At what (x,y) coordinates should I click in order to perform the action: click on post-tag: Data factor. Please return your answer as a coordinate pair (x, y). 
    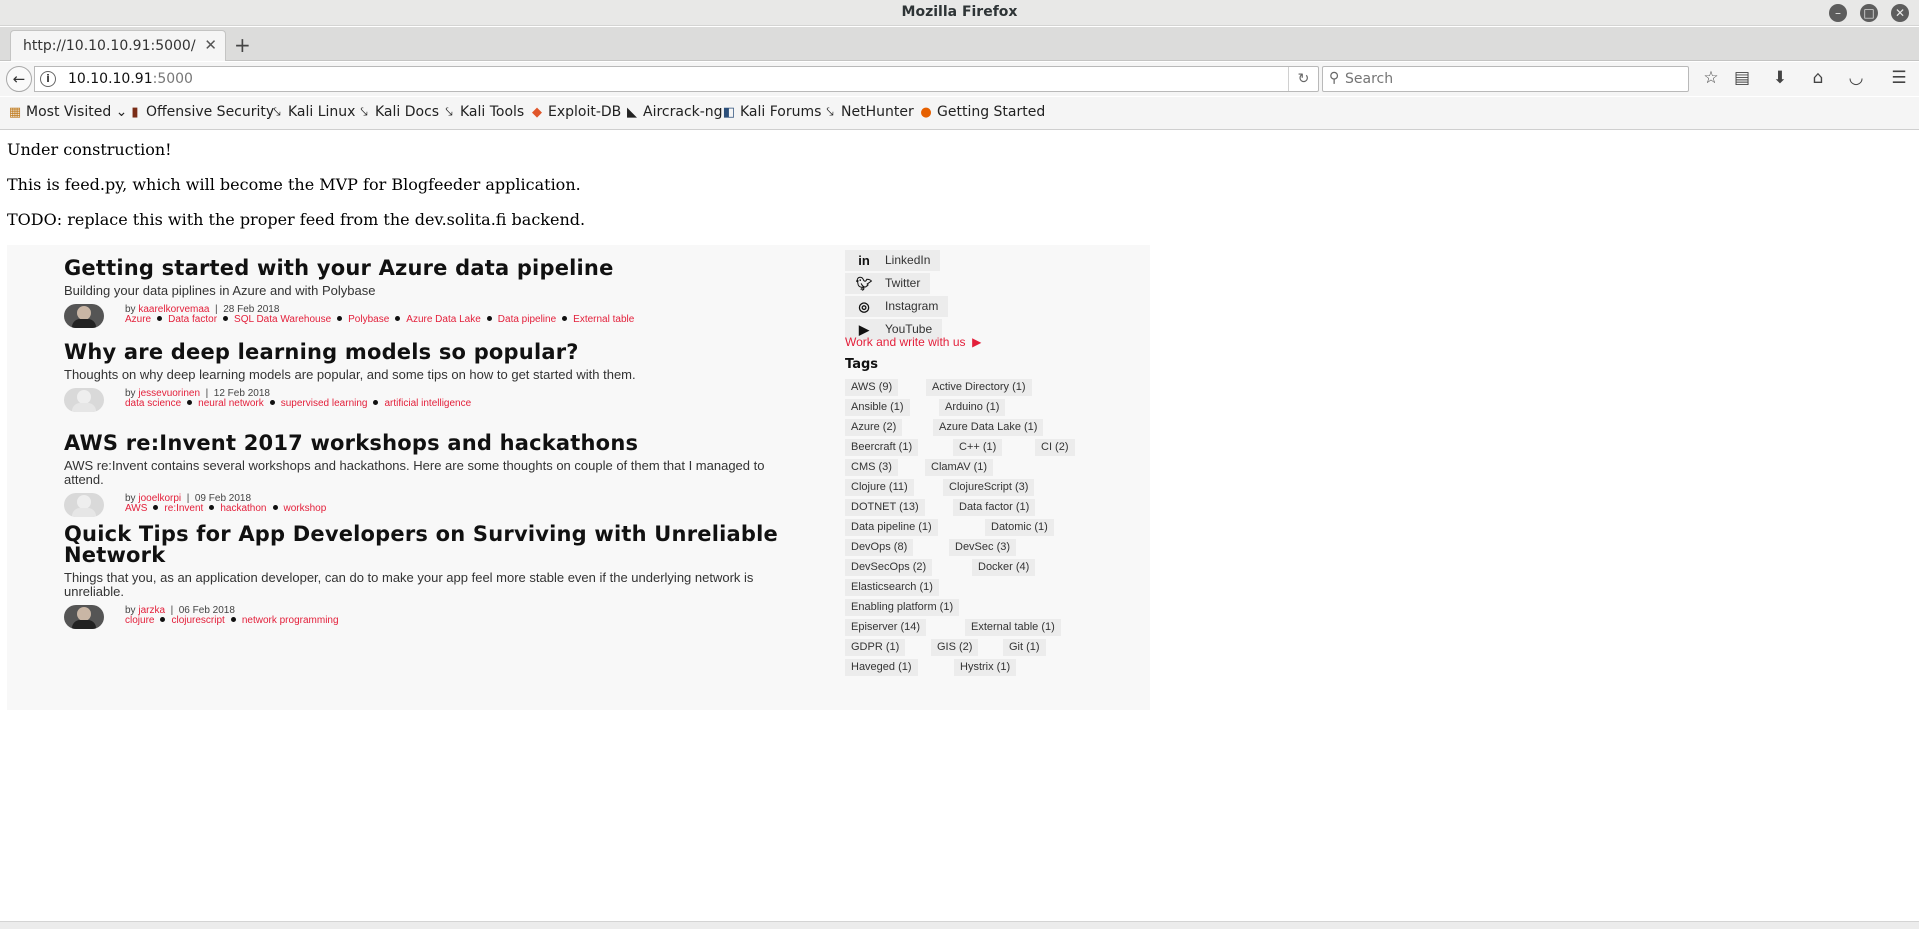
    Looking at the image, I should click on (193, 319).